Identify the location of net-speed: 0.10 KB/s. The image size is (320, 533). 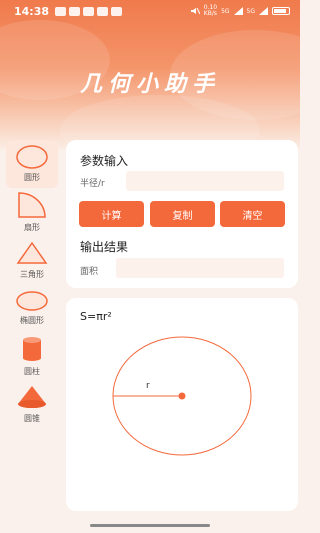
(210, 11).